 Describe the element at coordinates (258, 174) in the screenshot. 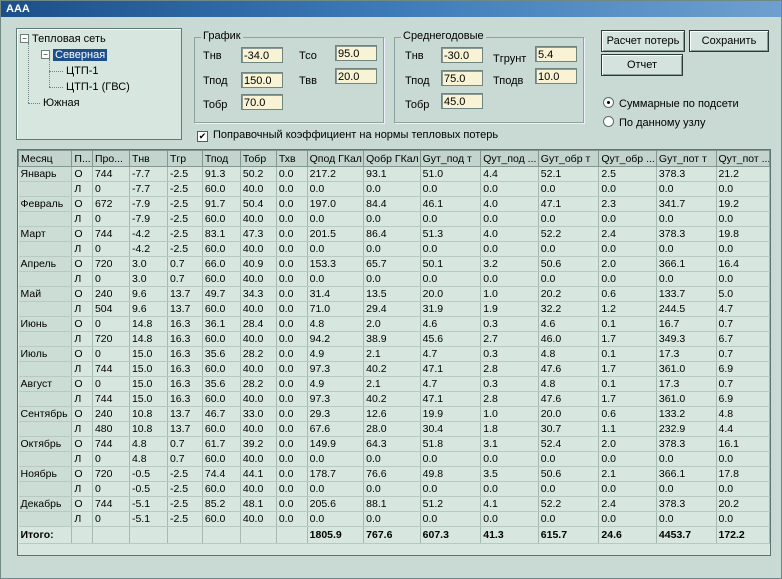

I see `table-cell: 50.2` at that location.